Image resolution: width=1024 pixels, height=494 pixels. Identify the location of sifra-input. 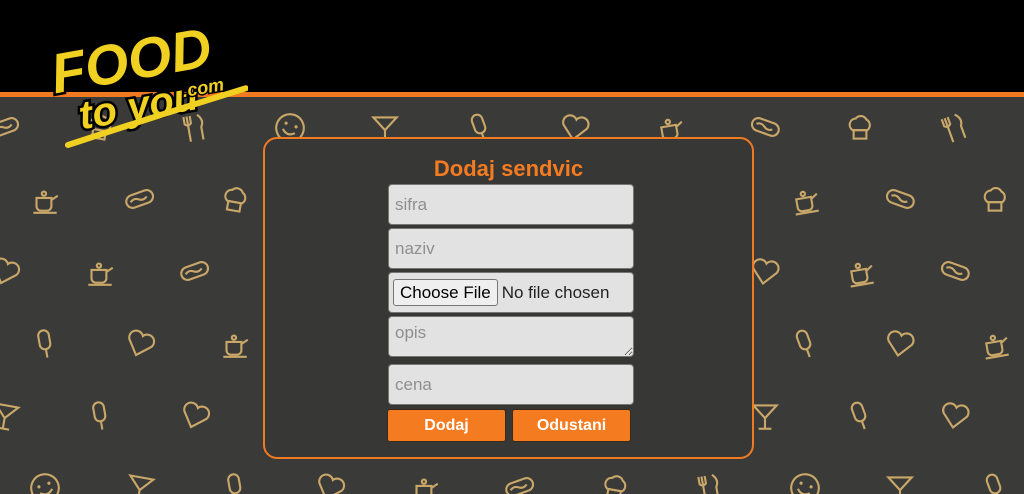
(511, 204).